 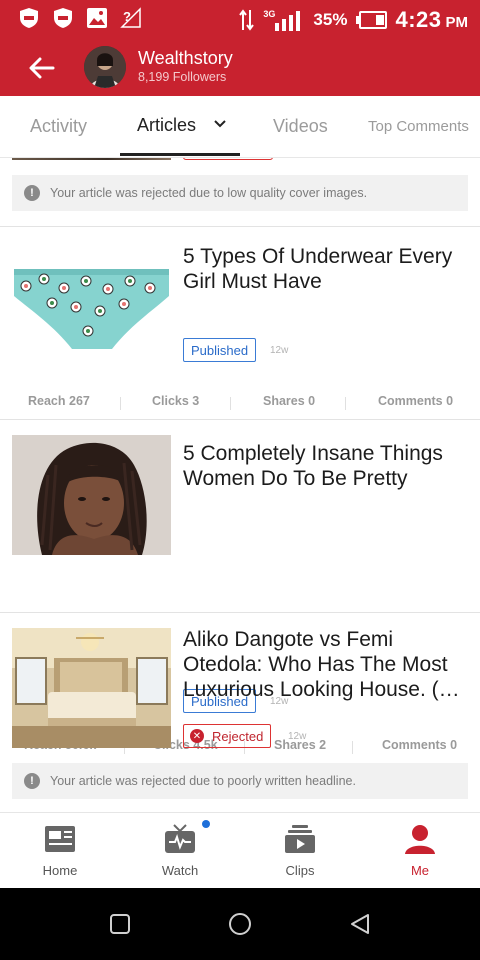 What do you see at coordinates (418, 126) in the screenshot?
I see `tab-top-comments: Top Comments` at bounding box center [418, 126].